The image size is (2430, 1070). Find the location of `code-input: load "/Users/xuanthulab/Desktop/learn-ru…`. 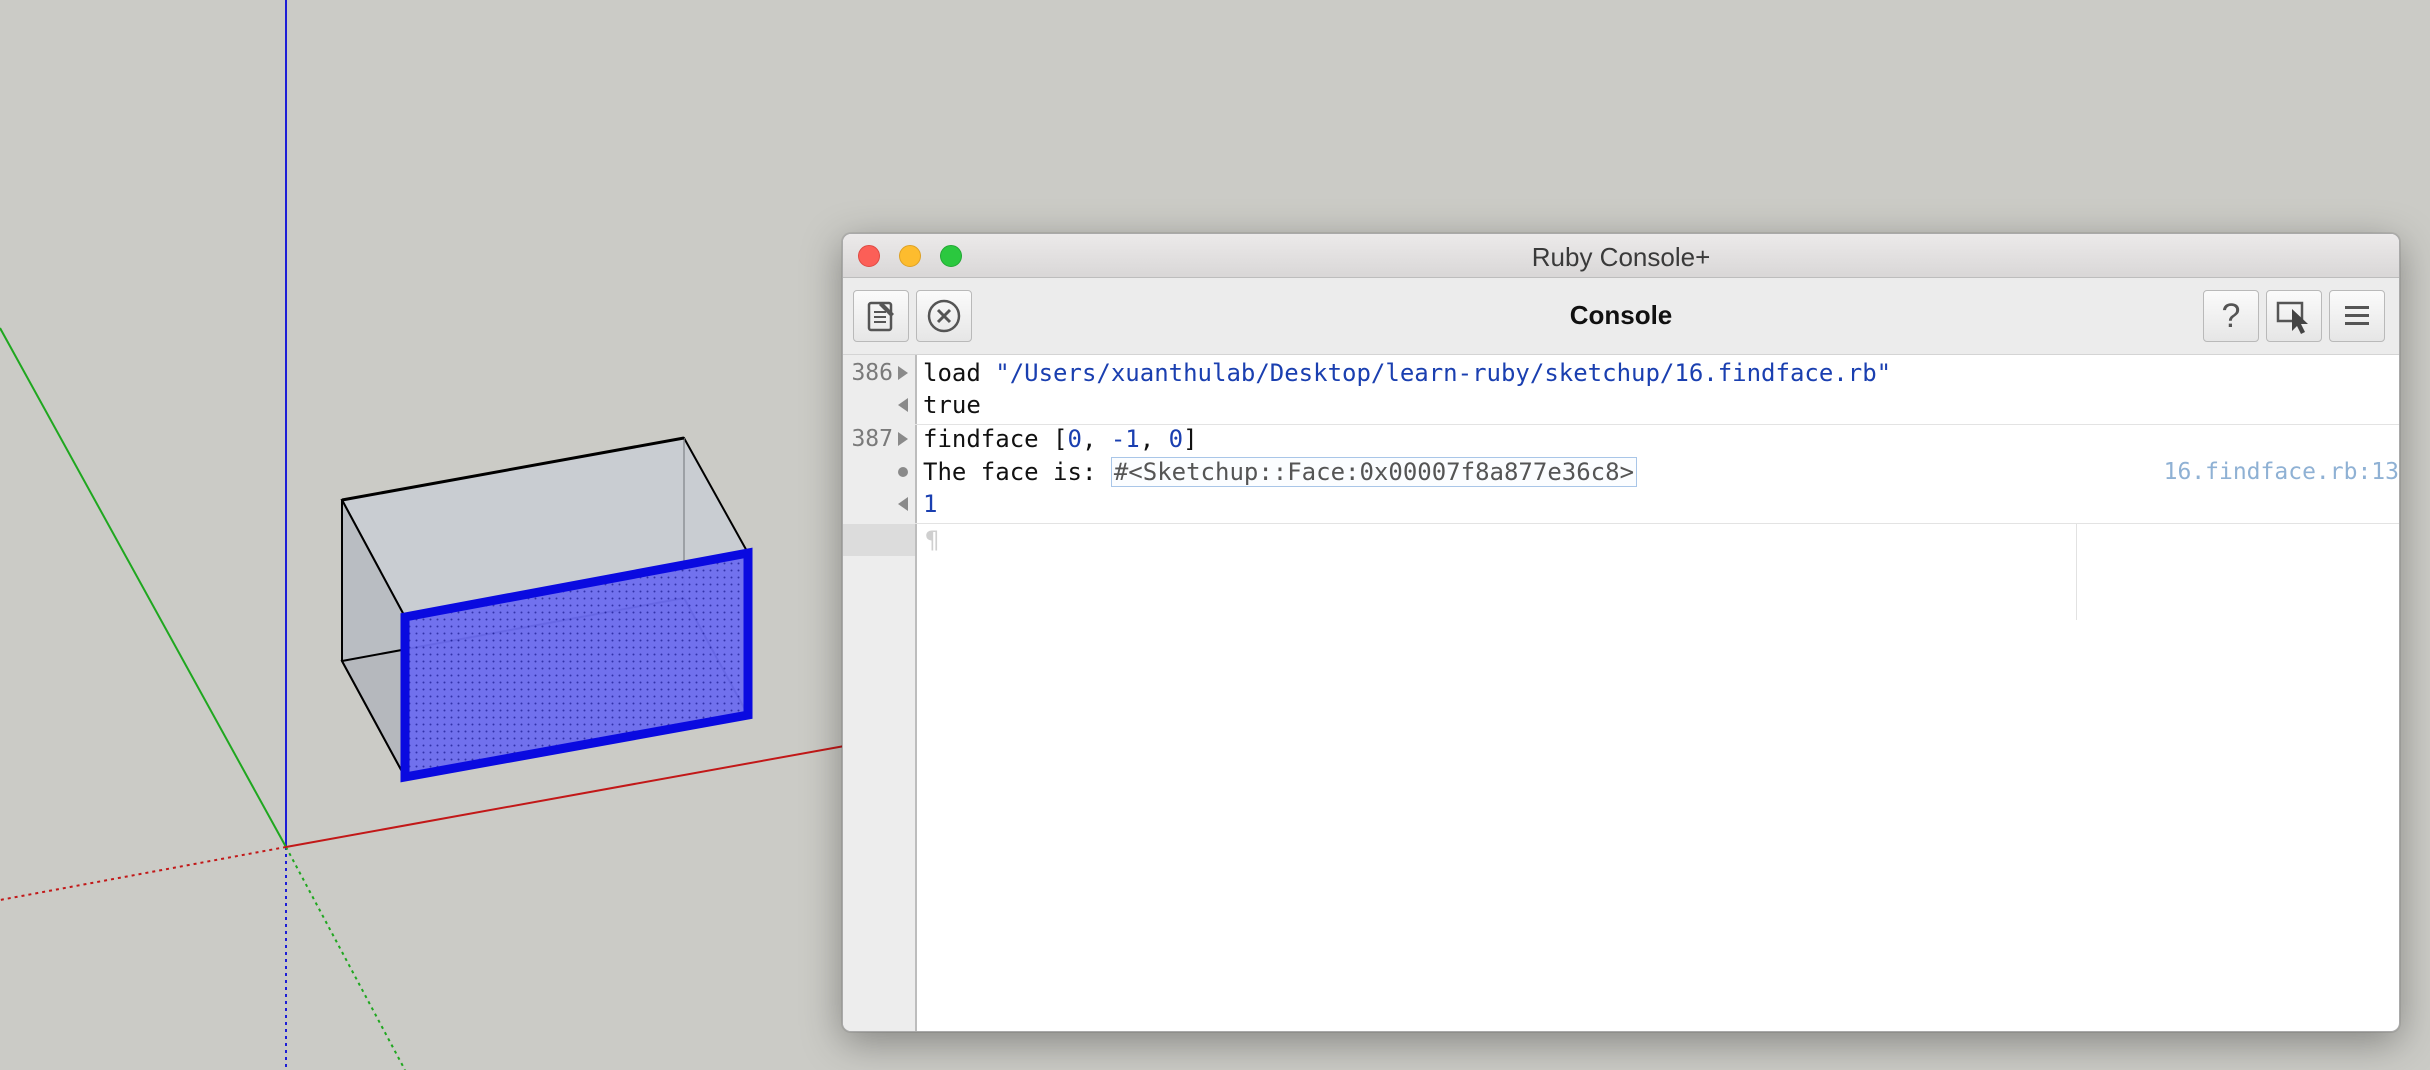

code-input: load "/Users/xuanthulab/Desktop/learn-ru… is located at coordinates (1407, 373).